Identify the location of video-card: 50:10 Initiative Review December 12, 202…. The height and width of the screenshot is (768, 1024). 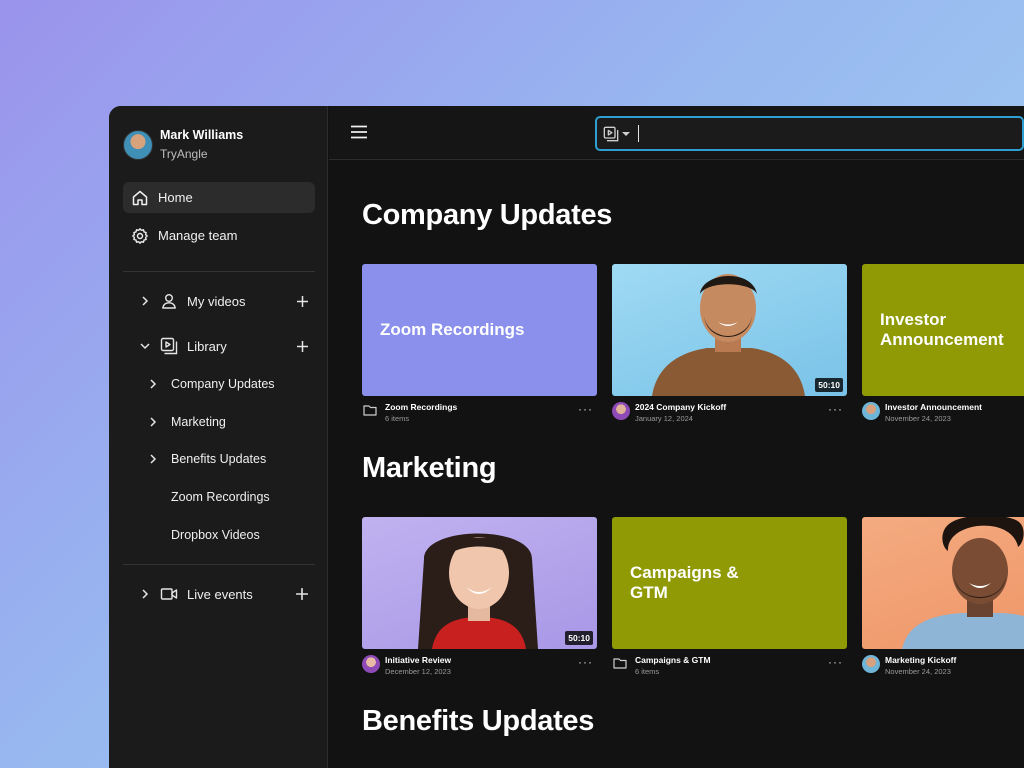
(479, 598).